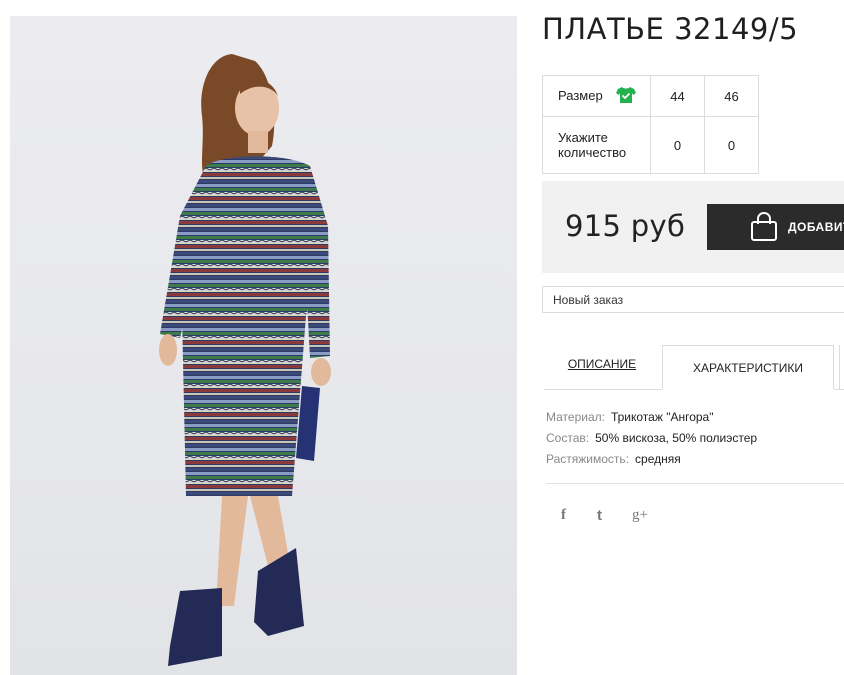 The height and width of the screenshot is (675, 844). I want to click on tab-next-edge, so click(839, 367).